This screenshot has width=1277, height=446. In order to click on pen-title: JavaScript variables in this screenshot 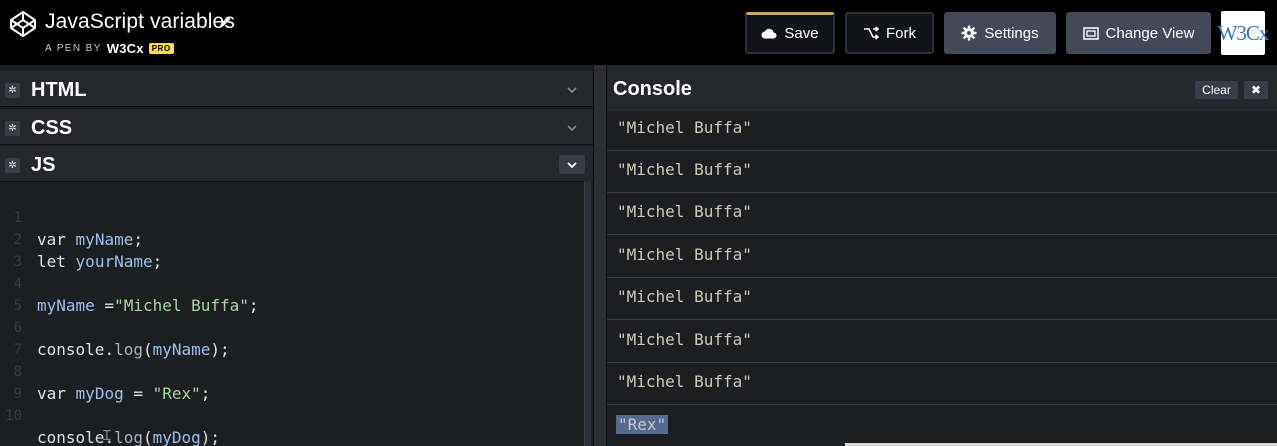, I will do `click(140, 22)`.